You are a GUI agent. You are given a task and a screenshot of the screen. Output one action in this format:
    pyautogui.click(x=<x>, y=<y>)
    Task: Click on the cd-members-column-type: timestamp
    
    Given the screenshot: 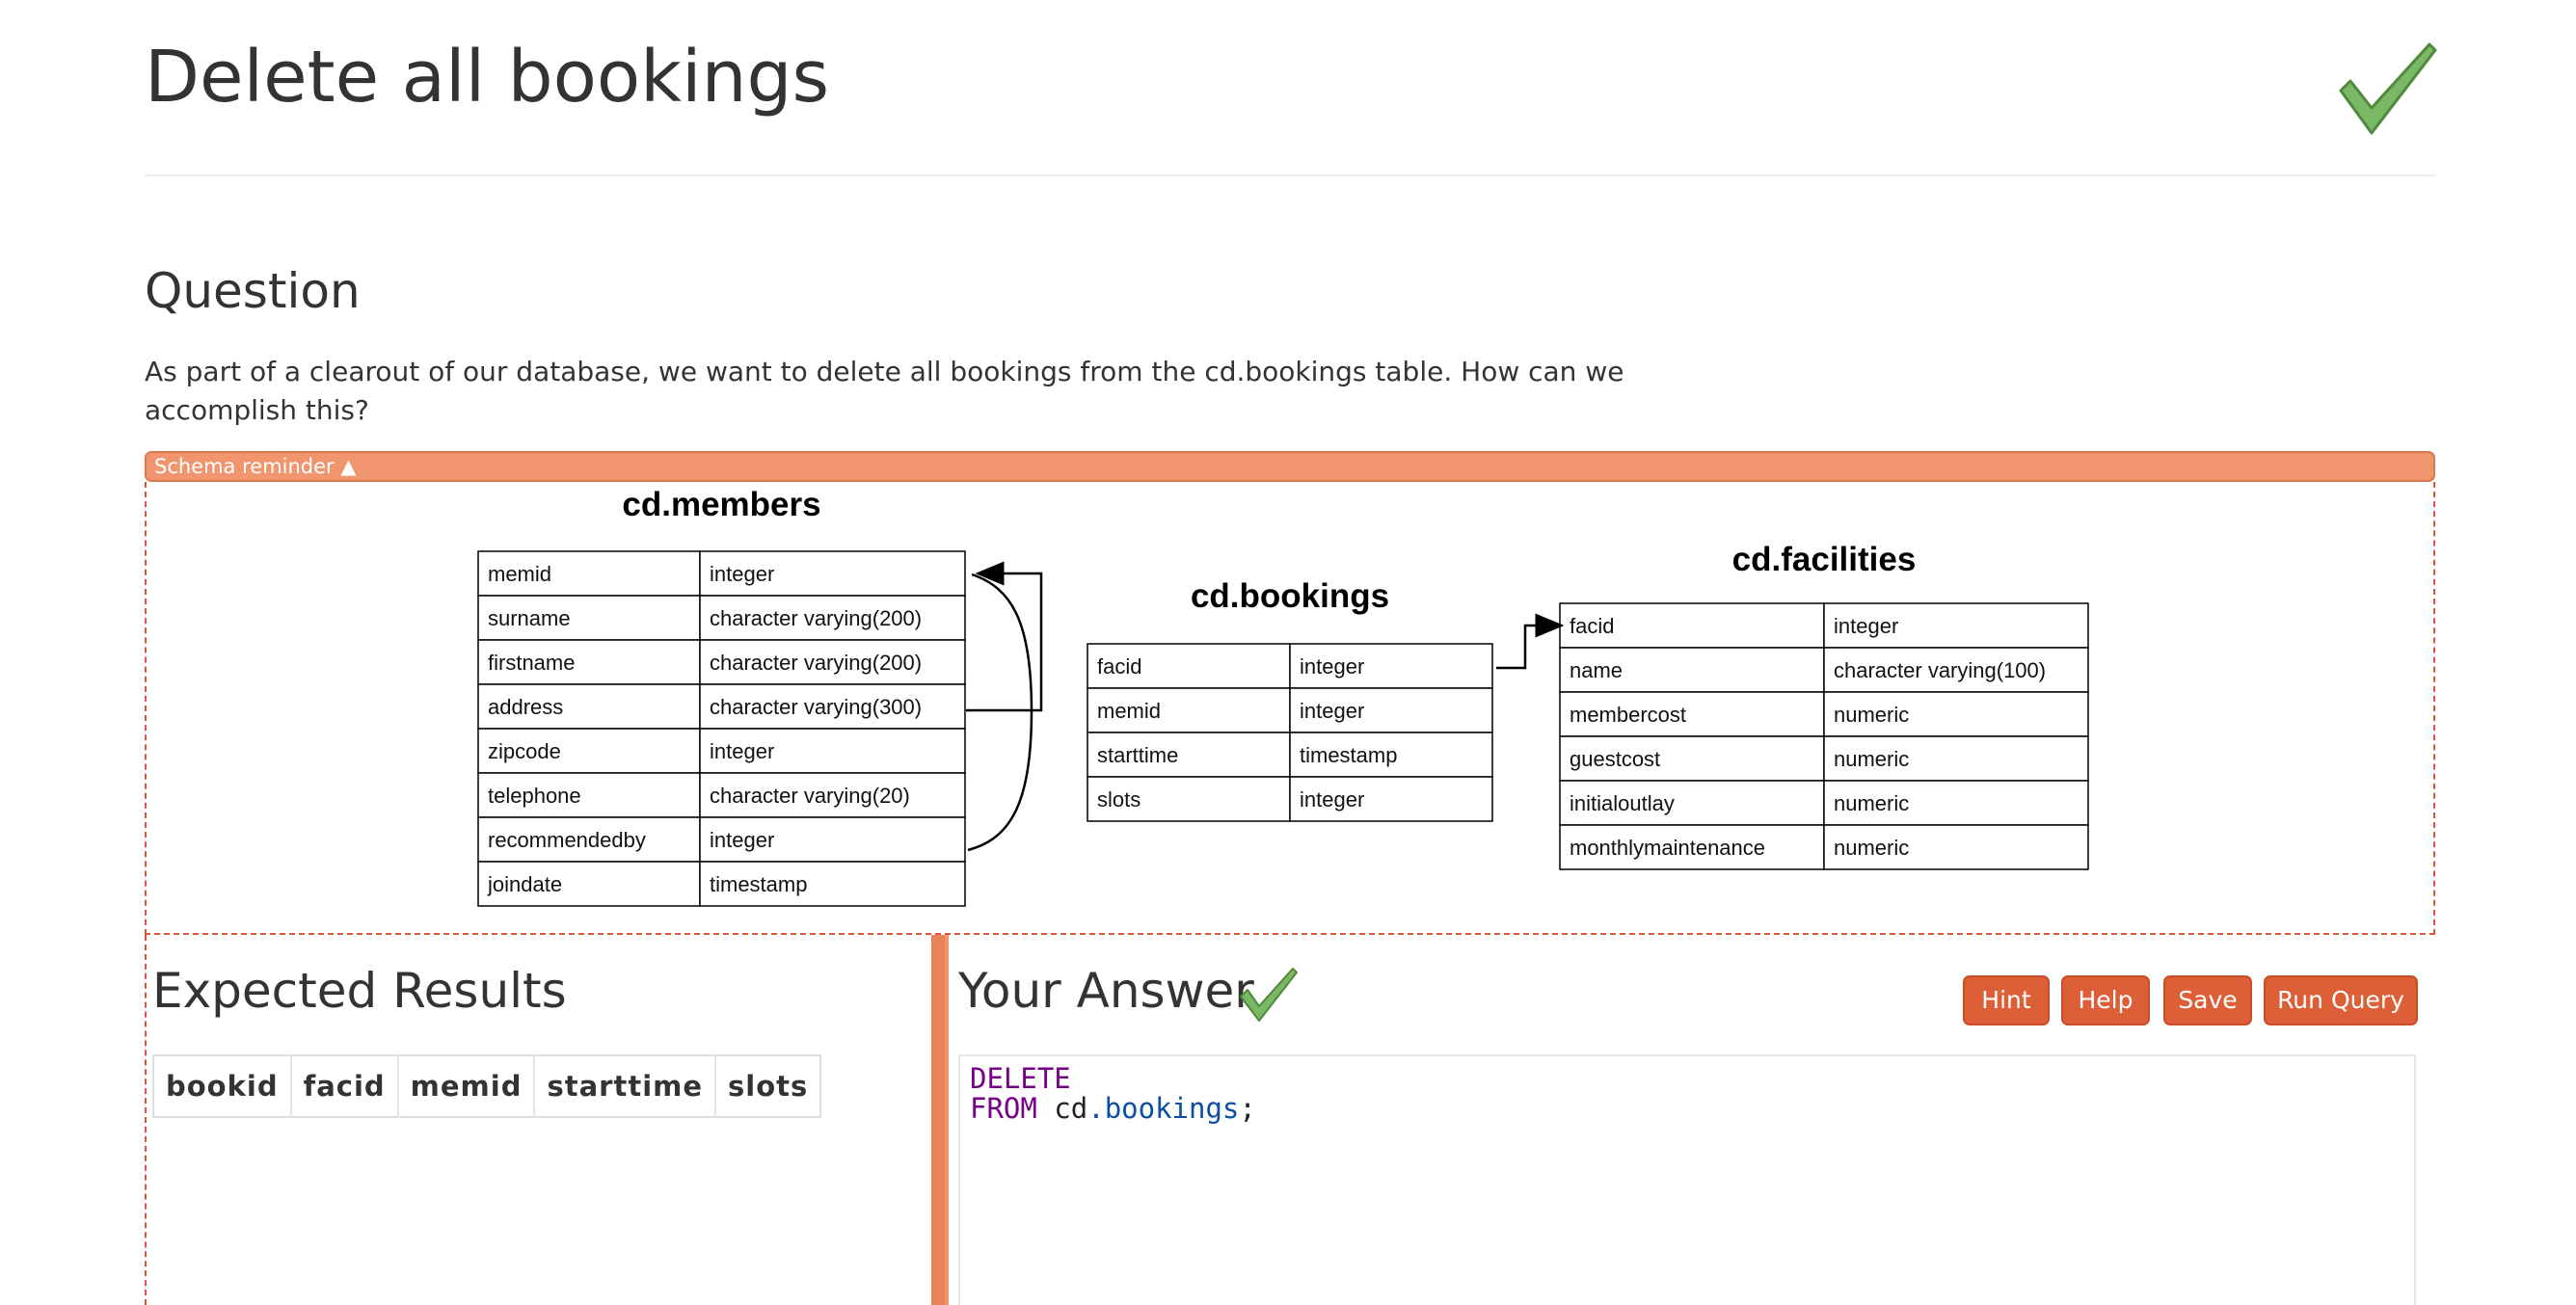 What is the action you would take?
    pyautogui.click(x=759, y=884)
    